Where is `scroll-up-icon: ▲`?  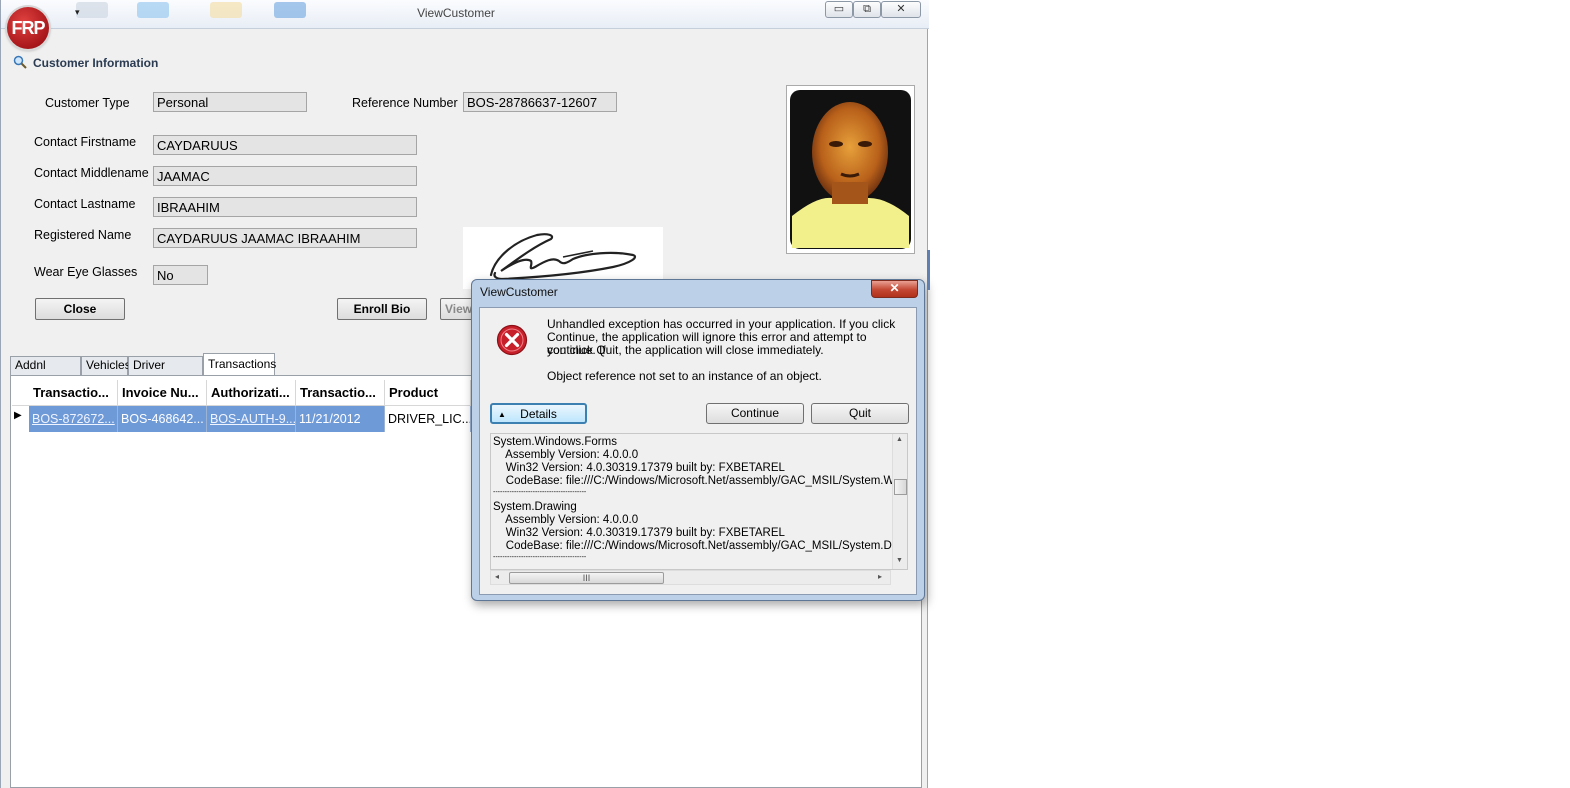
scroll-up-icon: ▲ is located at coordinates (899, 439).